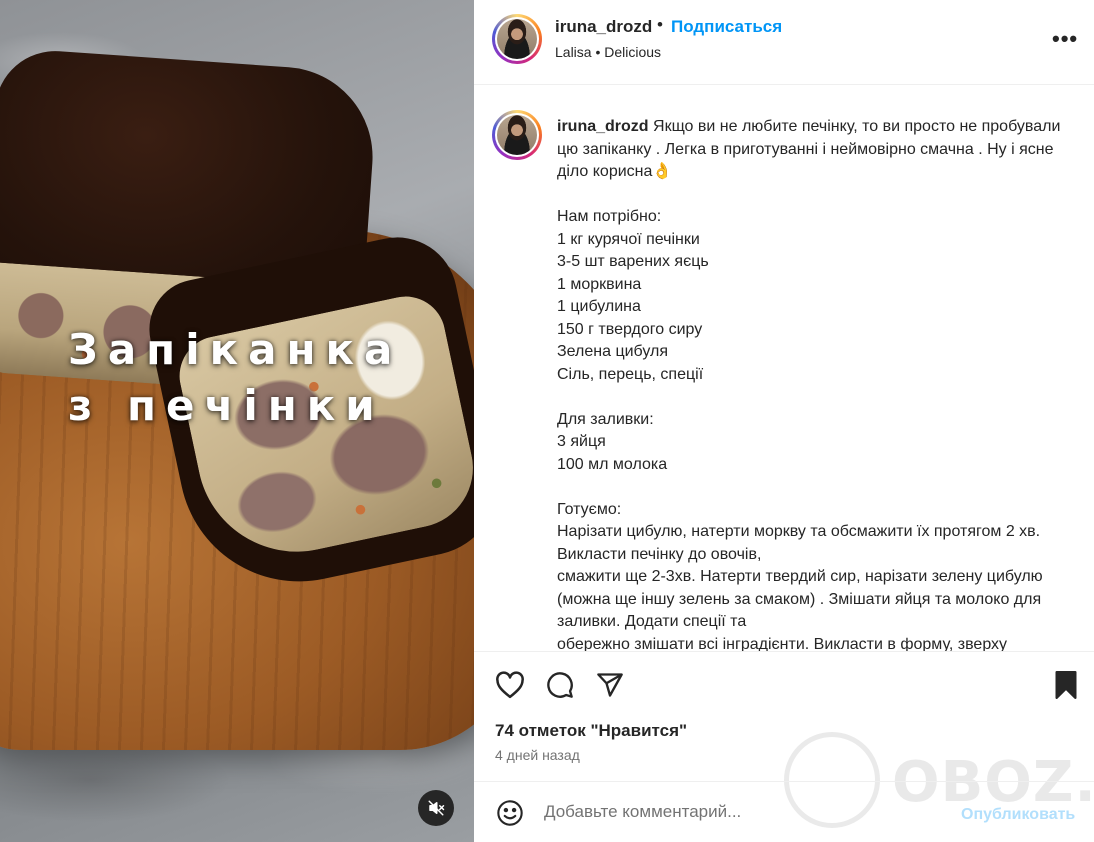  I want to click on audio-track-link: Lalisa • Delicious, so click(608, 52).